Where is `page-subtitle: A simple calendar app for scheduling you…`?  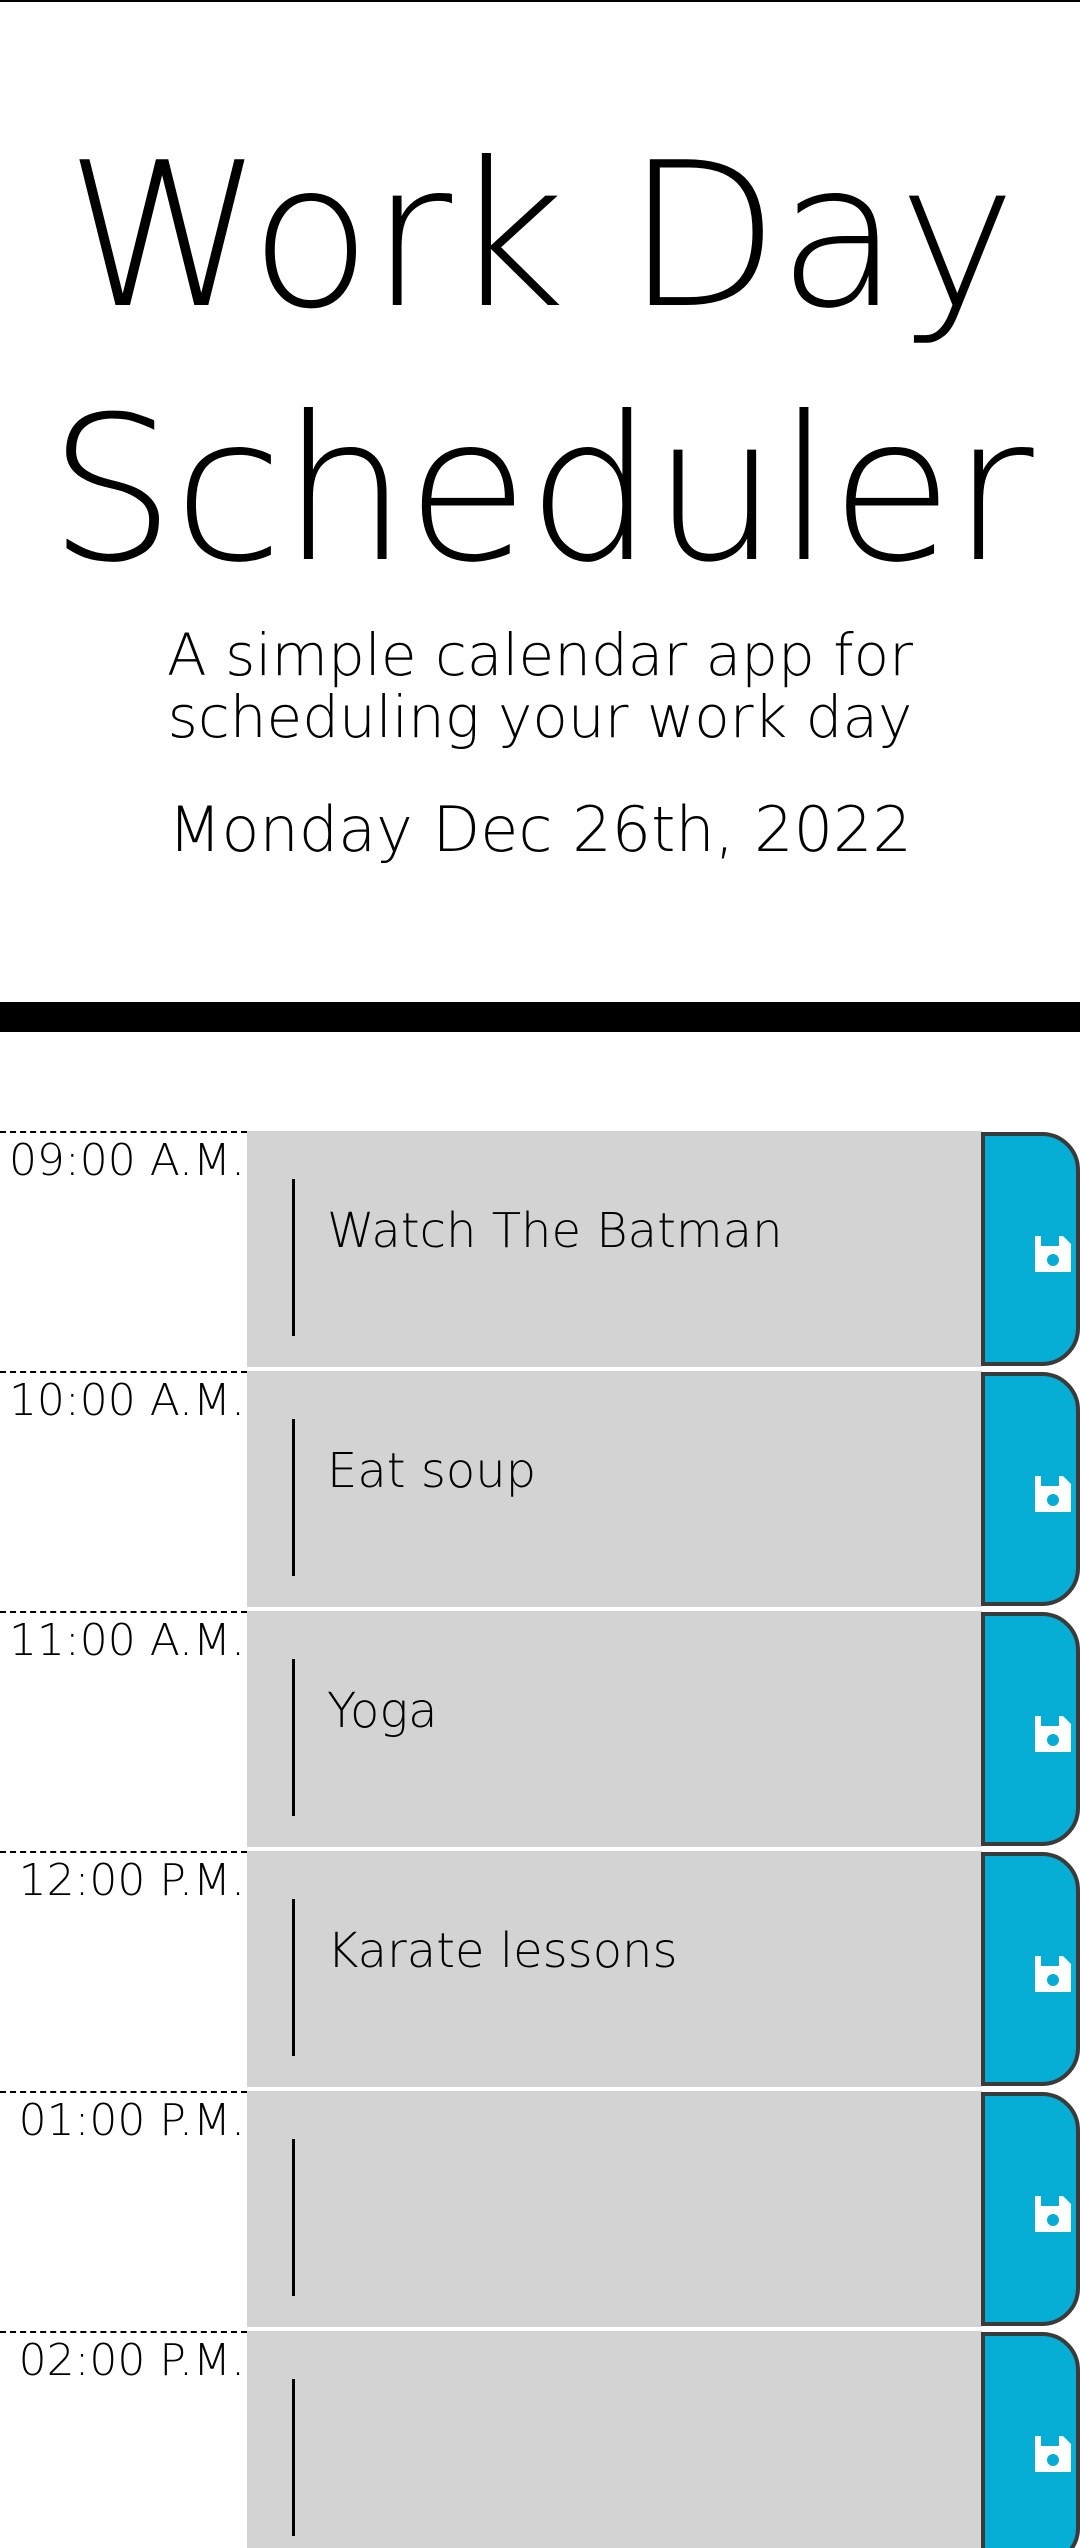 page-subtitle: A simple calendar app for scheduling you… is located at coordinates (540, 686).